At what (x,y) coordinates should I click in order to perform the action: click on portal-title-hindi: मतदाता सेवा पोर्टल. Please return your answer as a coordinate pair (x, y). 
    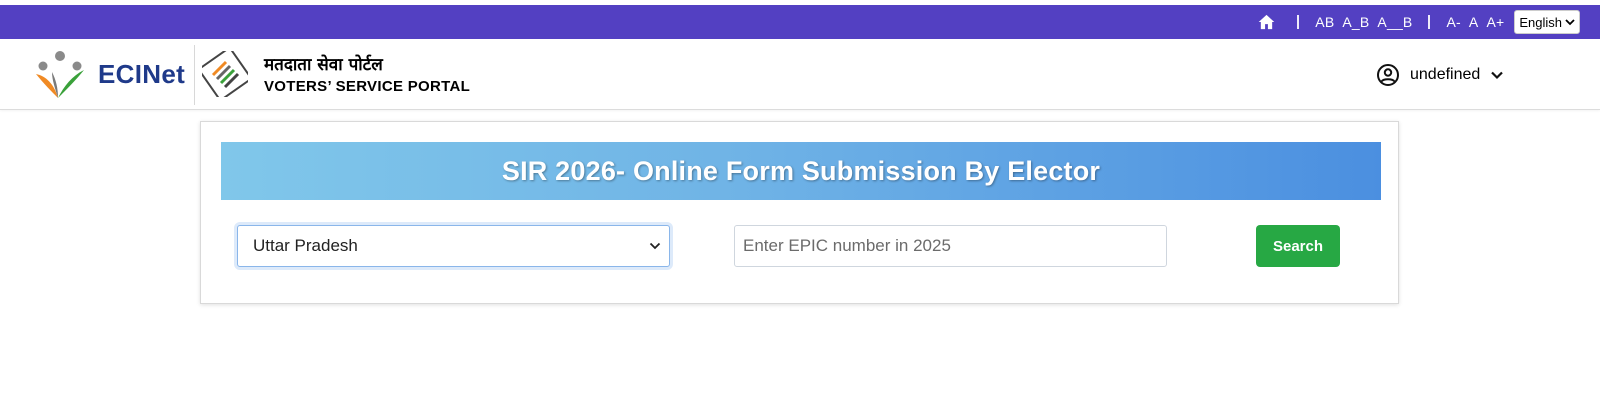
    Looking at the image, I should click on (323, 65).